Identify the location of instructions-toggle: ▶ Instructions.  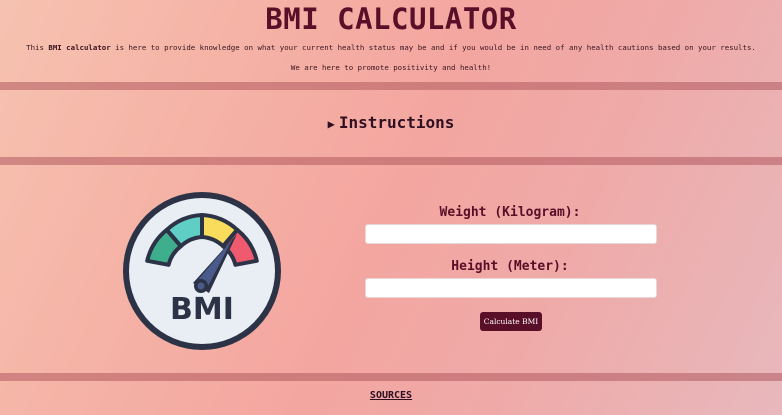
(391, 123).